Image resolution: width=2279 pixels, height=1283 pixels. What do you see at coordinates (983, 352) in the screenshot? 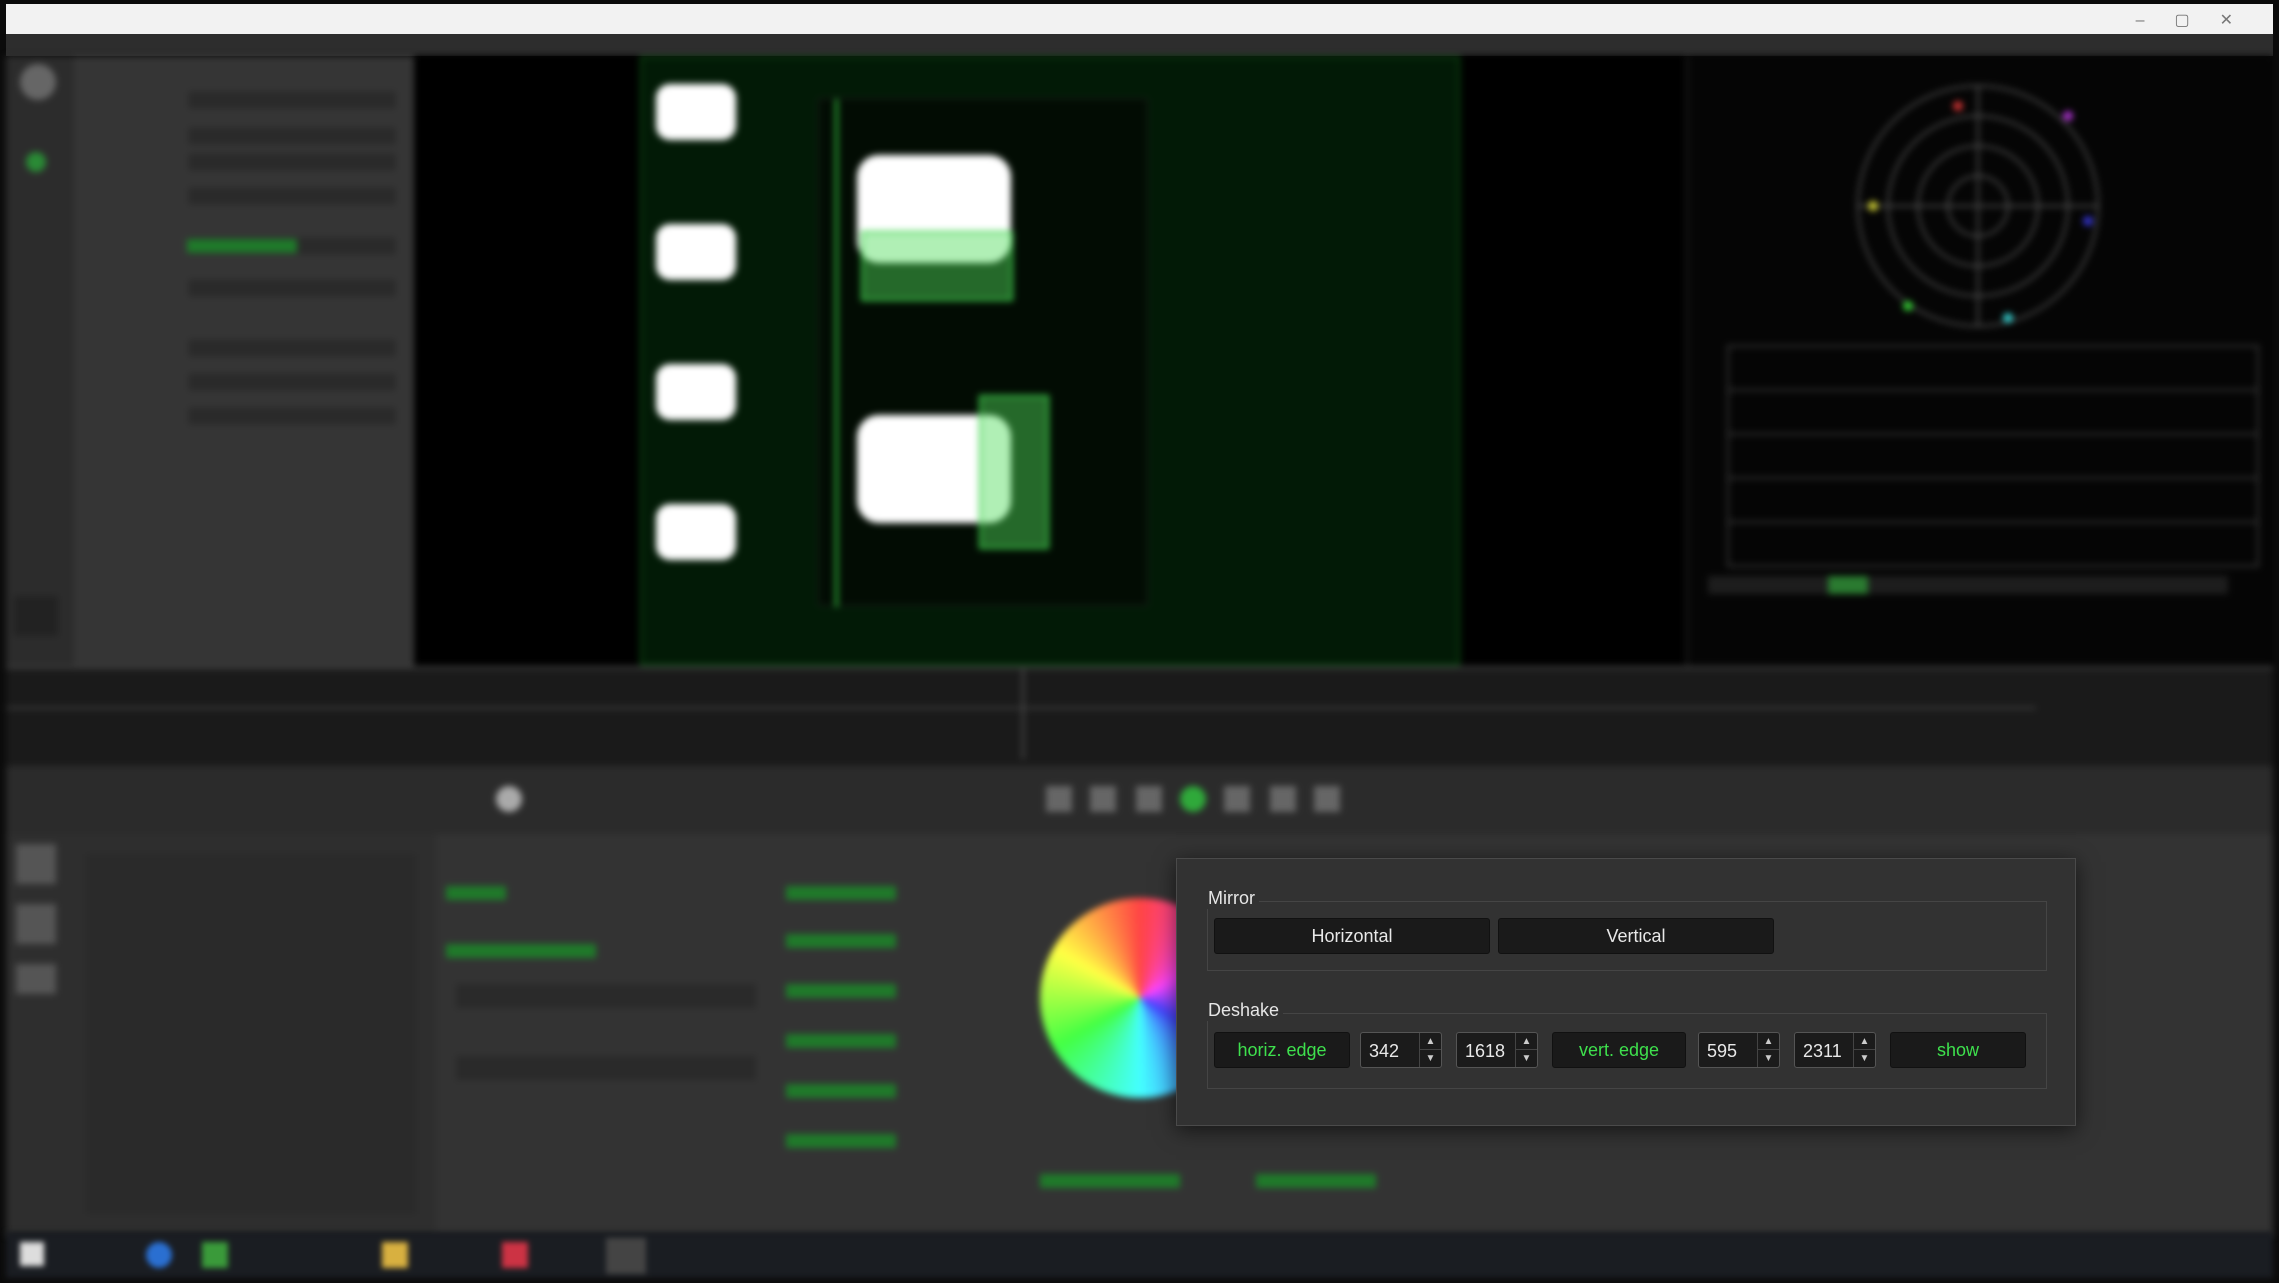
I see `preview-frame` at bounding box center [983, 352].